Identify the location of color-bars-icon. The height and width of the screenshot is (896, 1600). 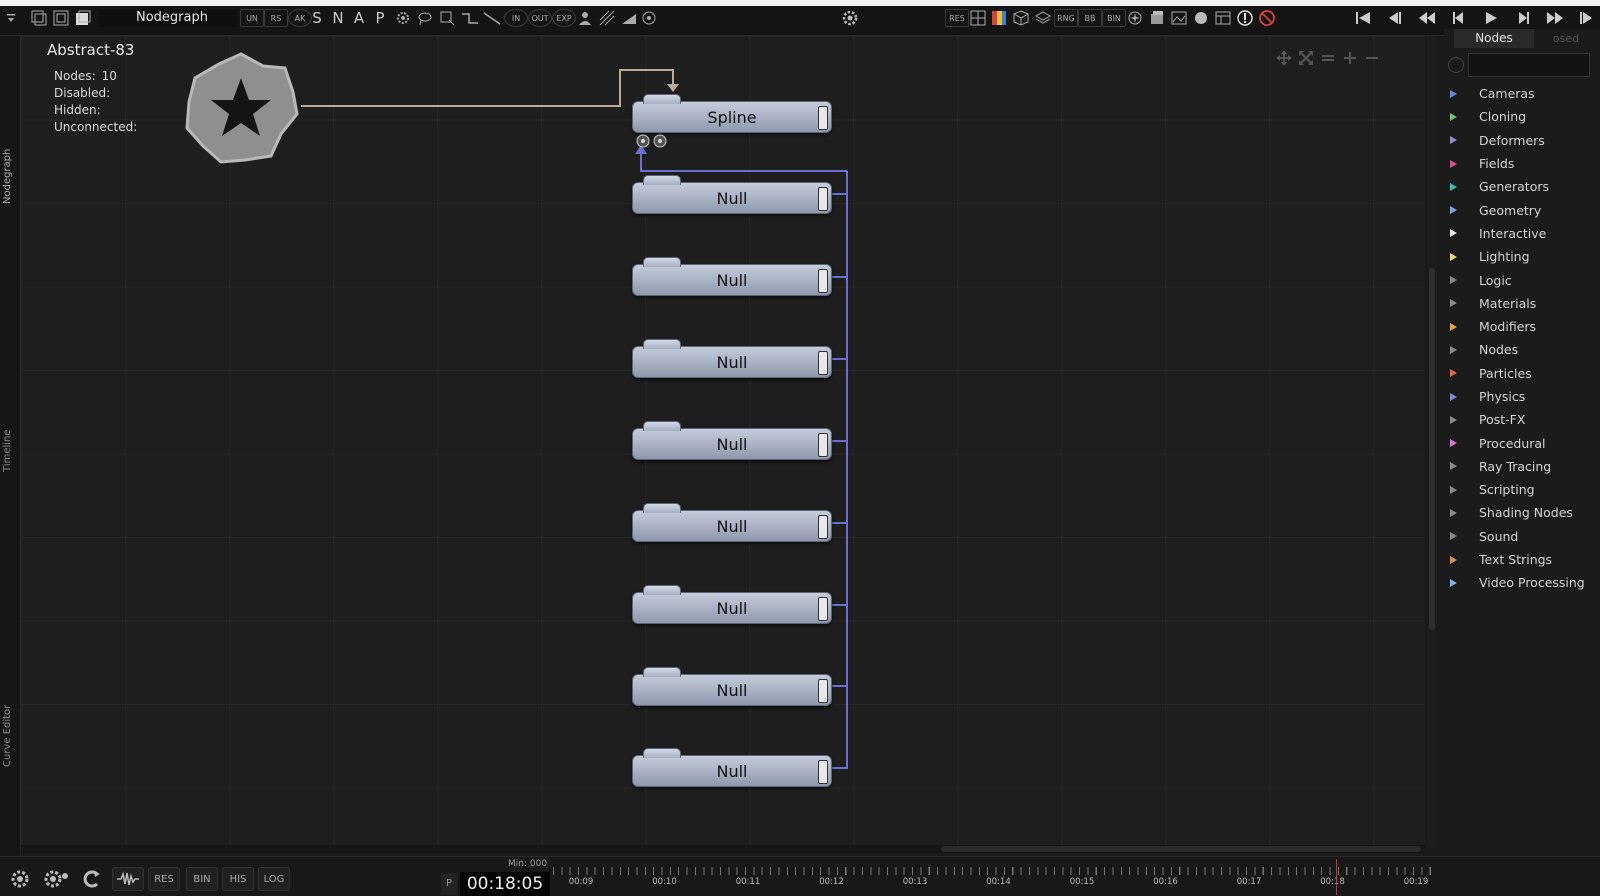
(999, 18).